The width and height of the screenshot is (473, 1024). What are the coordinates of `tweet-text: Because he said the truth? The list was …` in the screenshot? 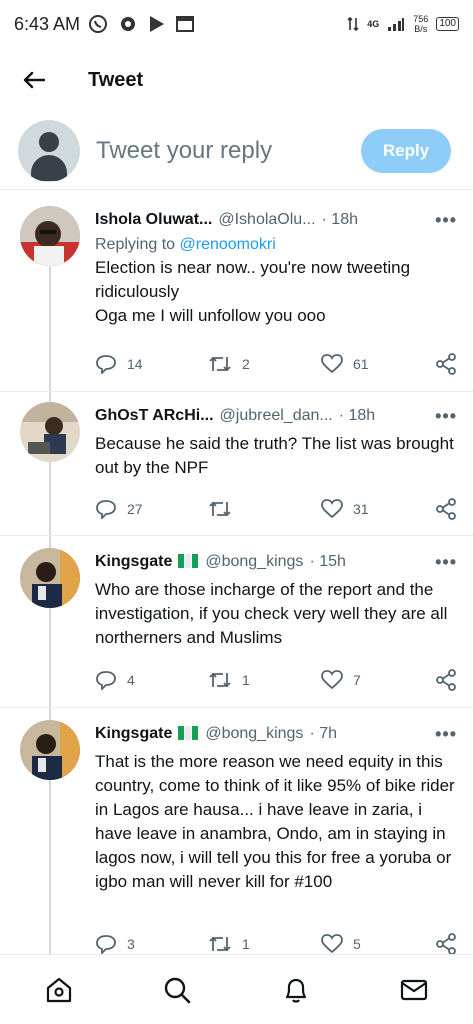 It's located at (276, 456).